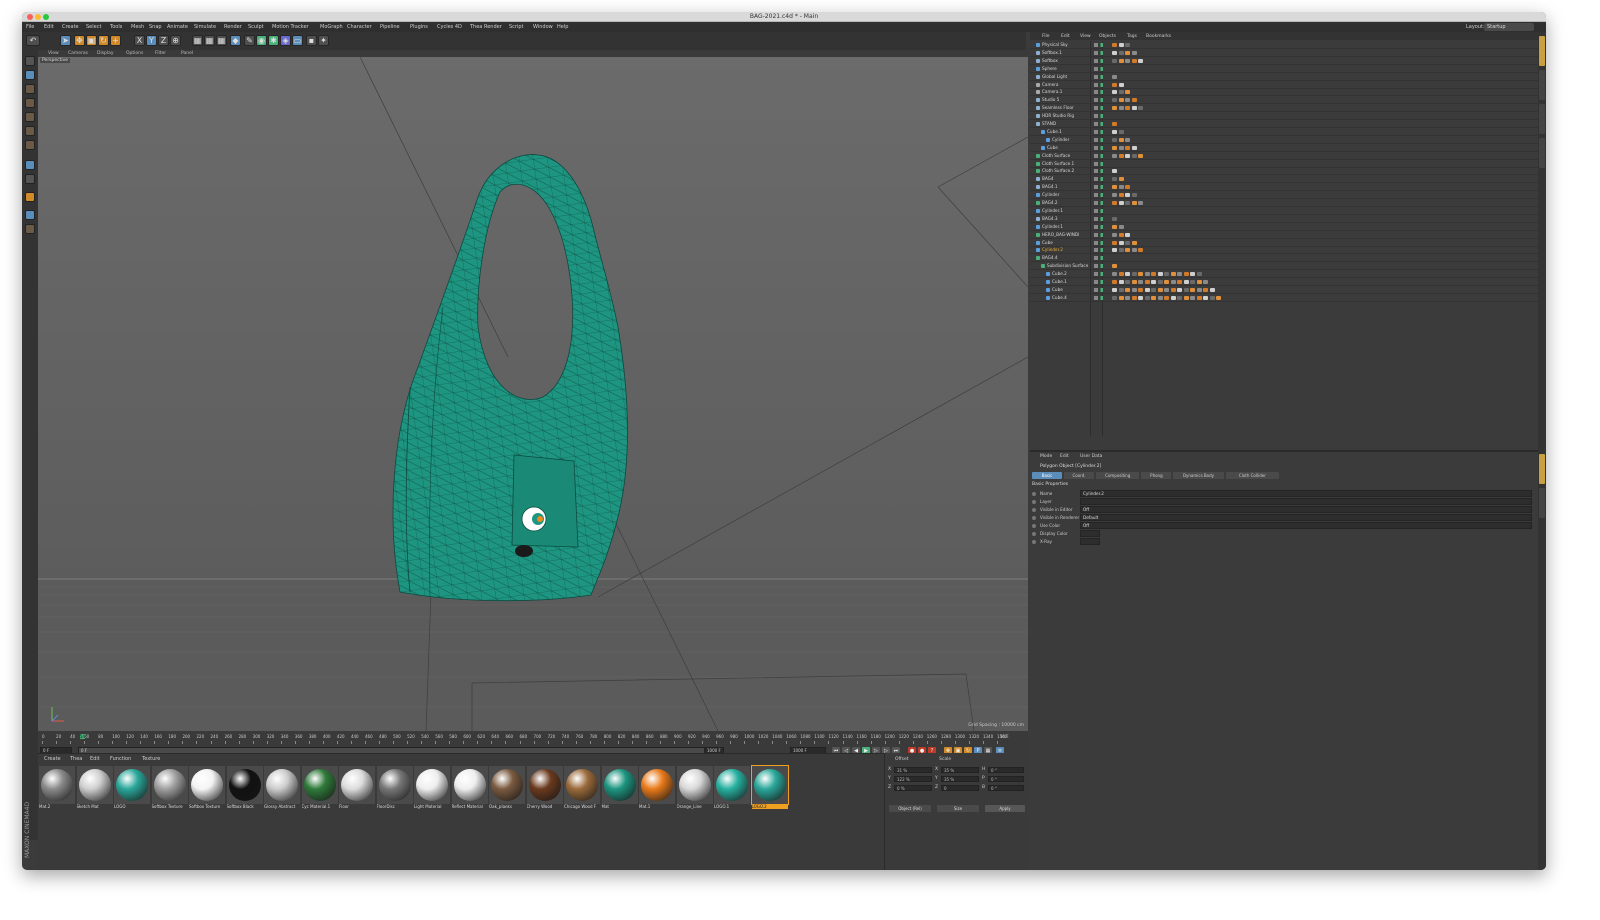 The width and height of the screenshot is (1600, 920). I want to click on attribute-value-field: Off, so click(1306, 525).